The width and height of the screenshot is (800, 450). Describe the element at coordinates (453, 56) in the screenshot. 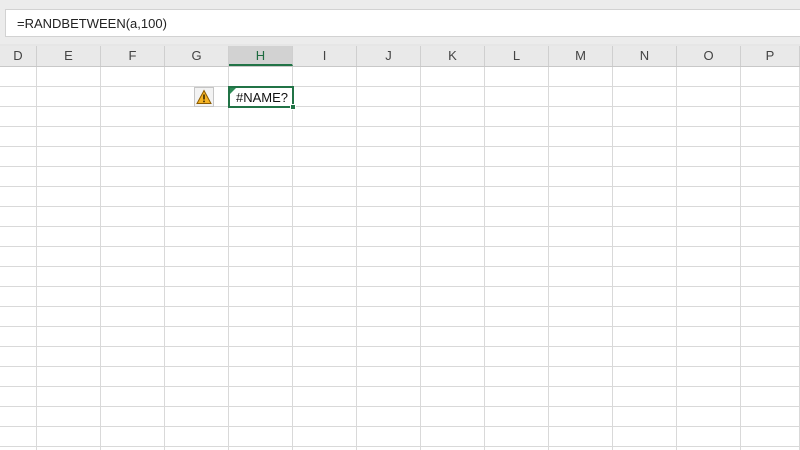

I see `column-header-k: K` at that location.